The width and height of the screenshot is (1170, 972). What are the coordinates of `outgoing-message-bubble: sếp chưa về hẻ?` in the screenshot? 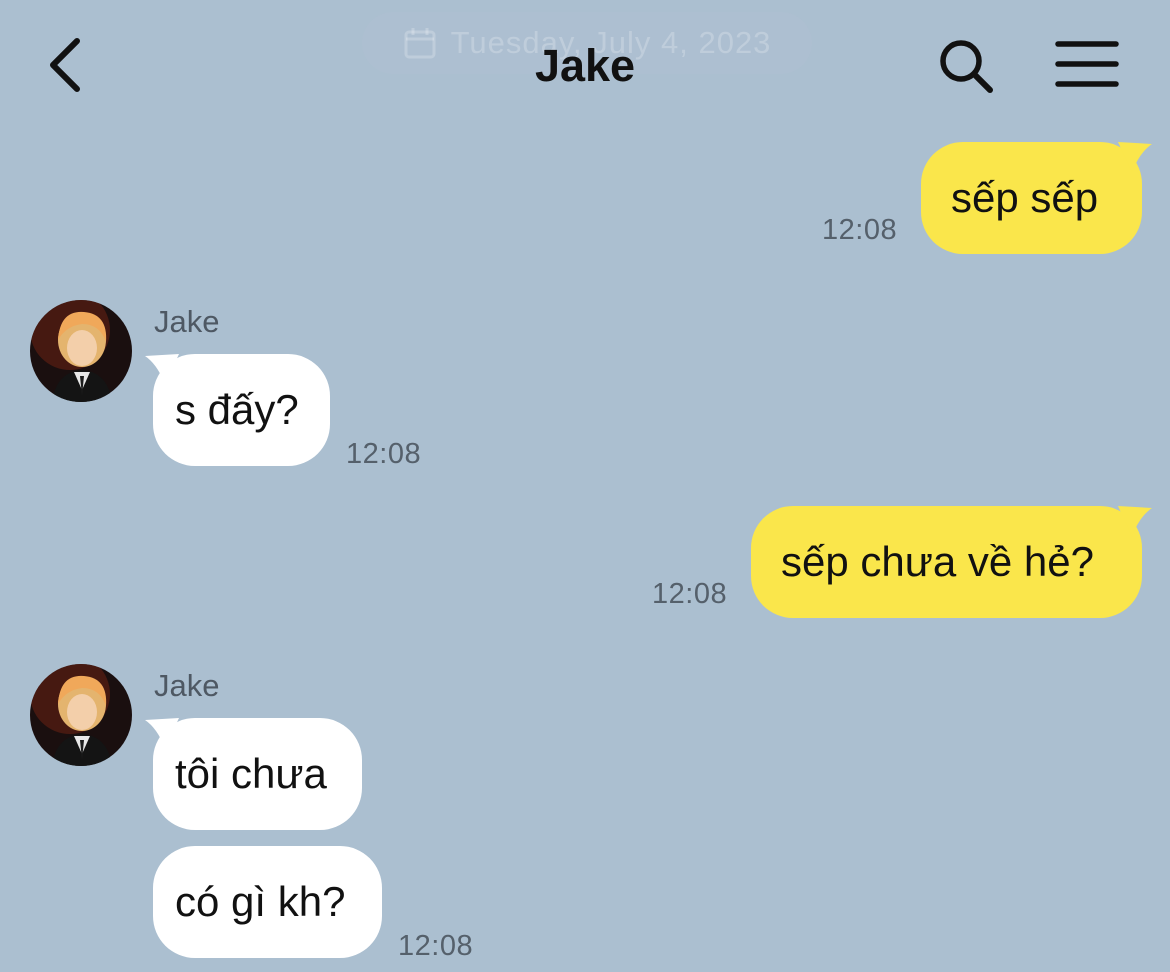 It's located at (946, 562).